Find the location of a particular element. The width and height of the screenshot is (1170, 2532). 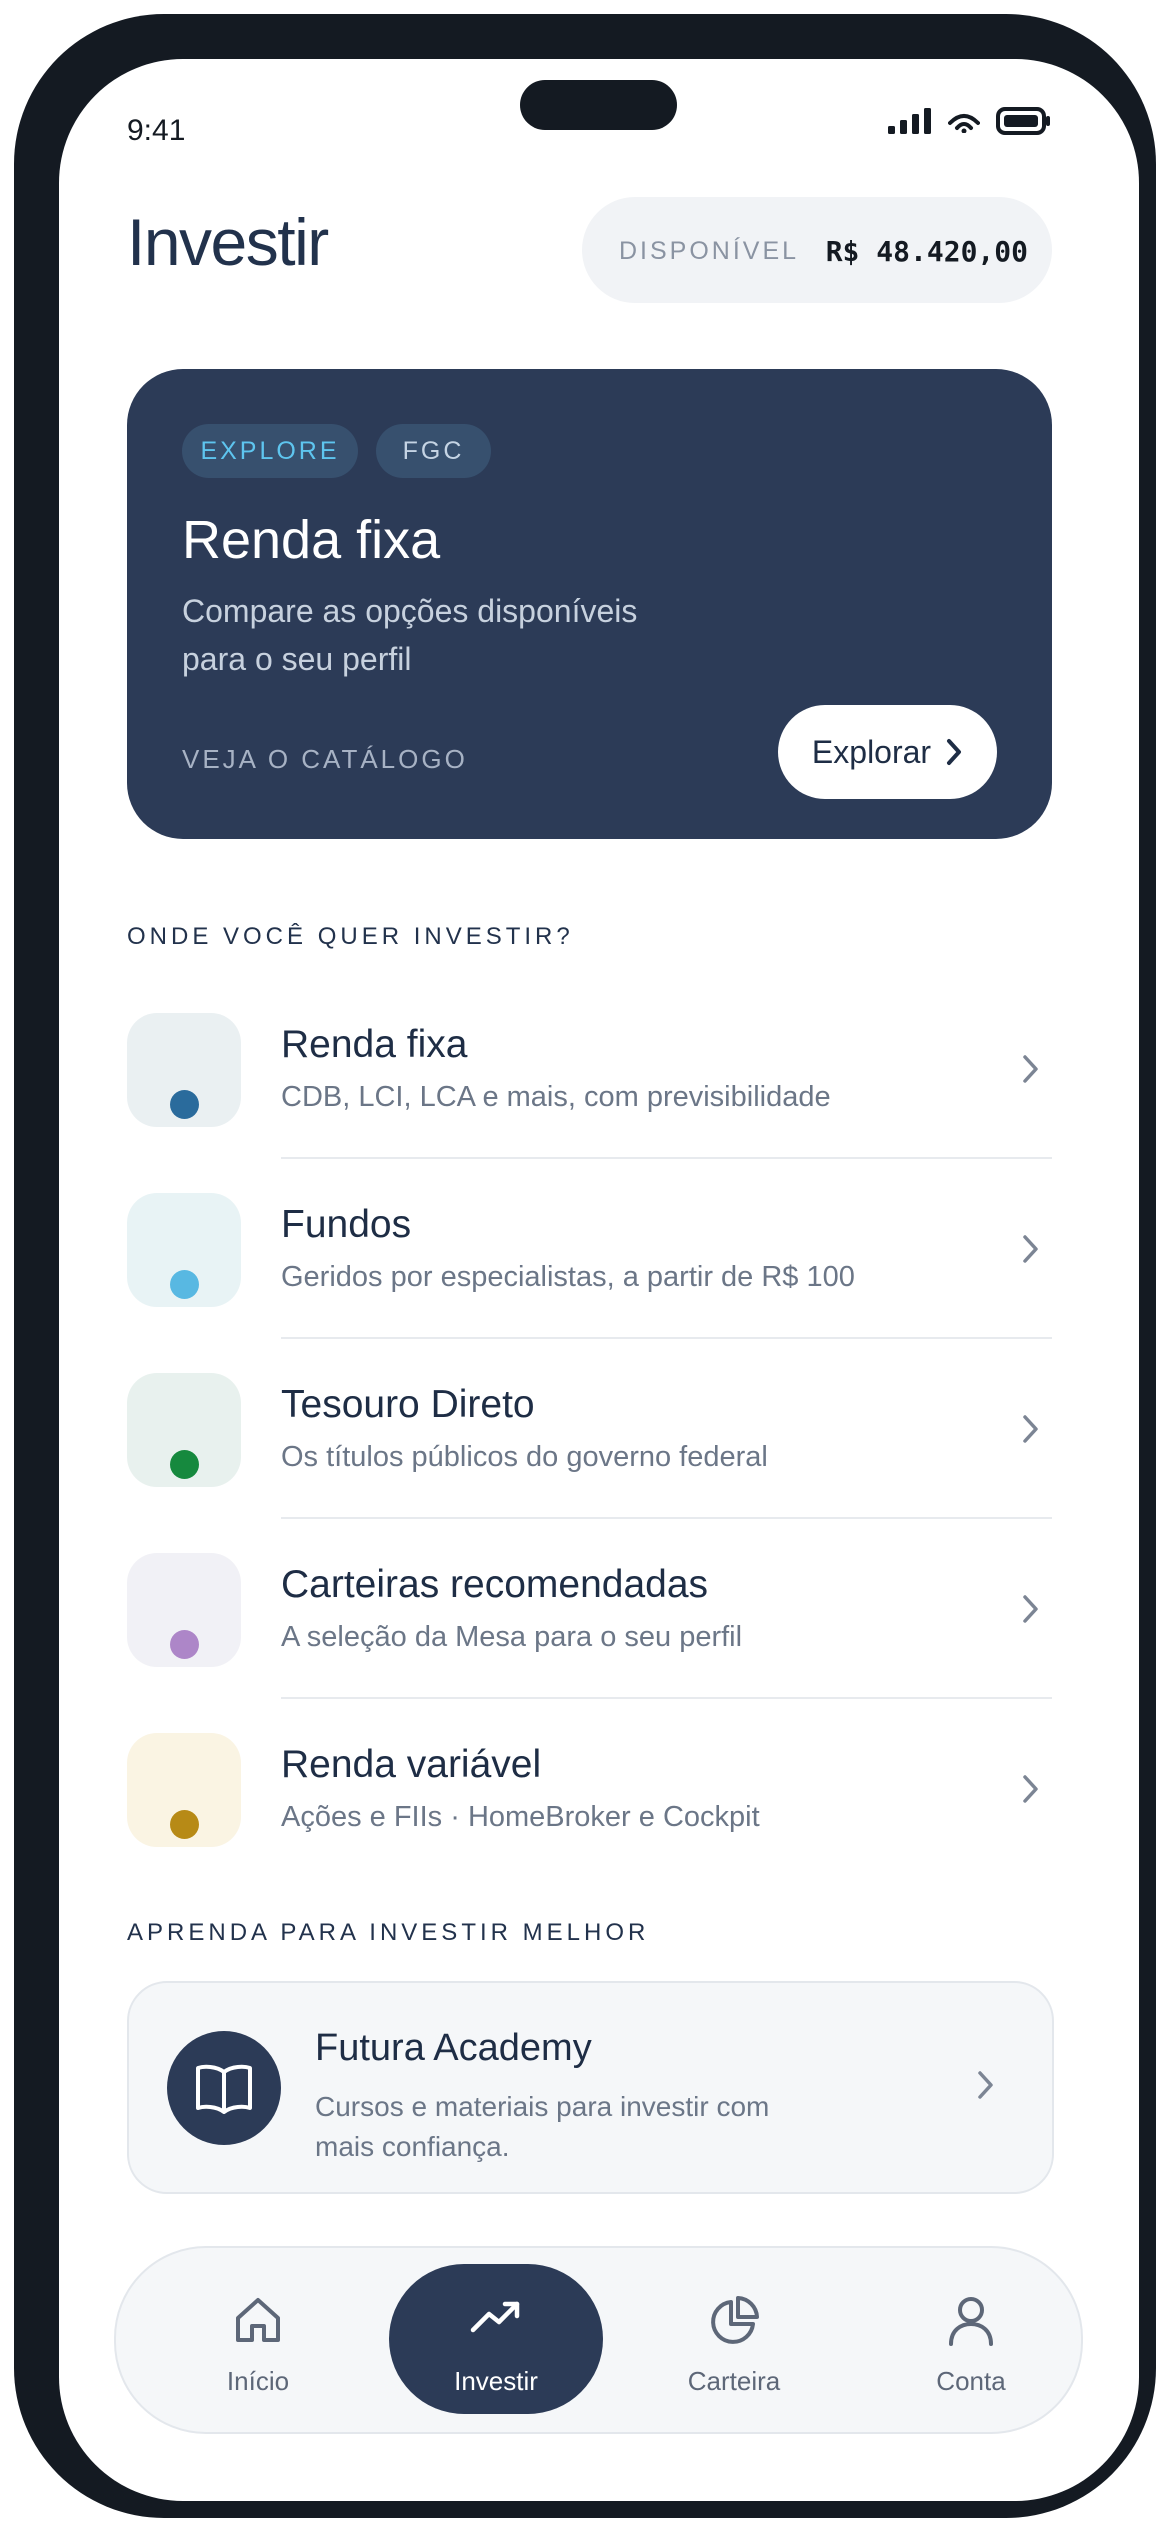

academy-avatar is located at coordinates (224, 2088).